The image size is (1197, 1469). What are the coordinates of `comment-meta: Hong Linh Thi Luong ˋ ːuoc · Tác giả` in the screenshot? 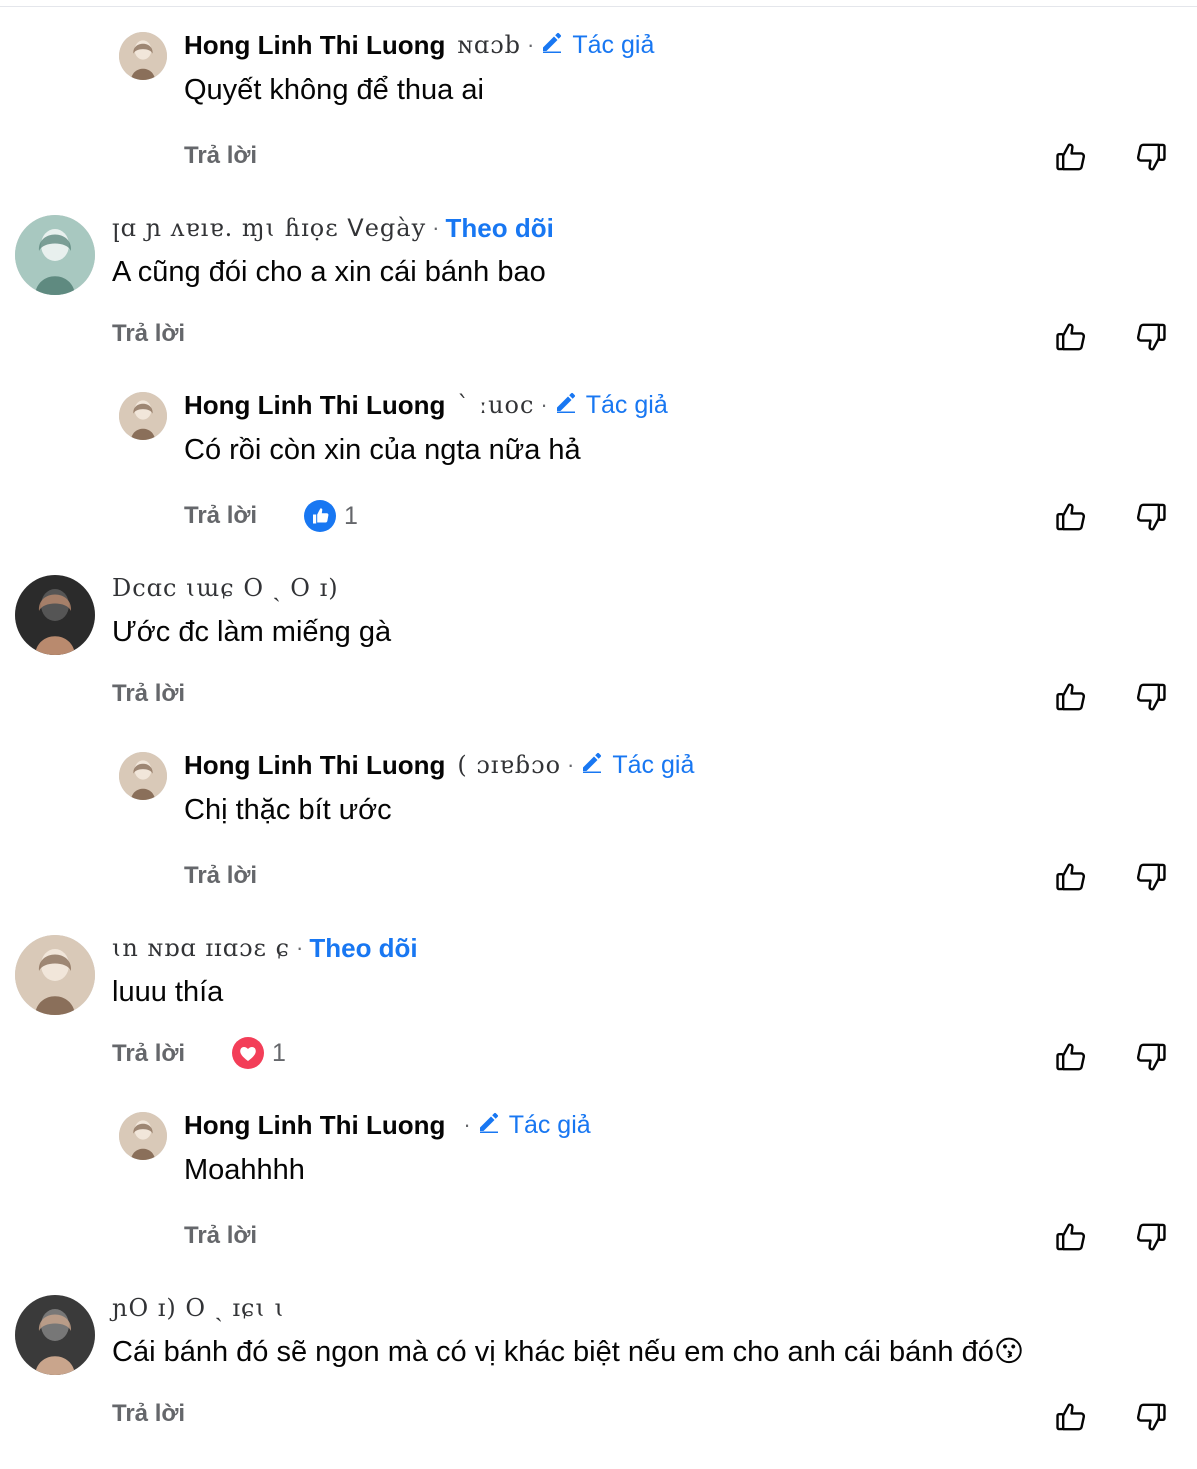 It's located at (426, 405).